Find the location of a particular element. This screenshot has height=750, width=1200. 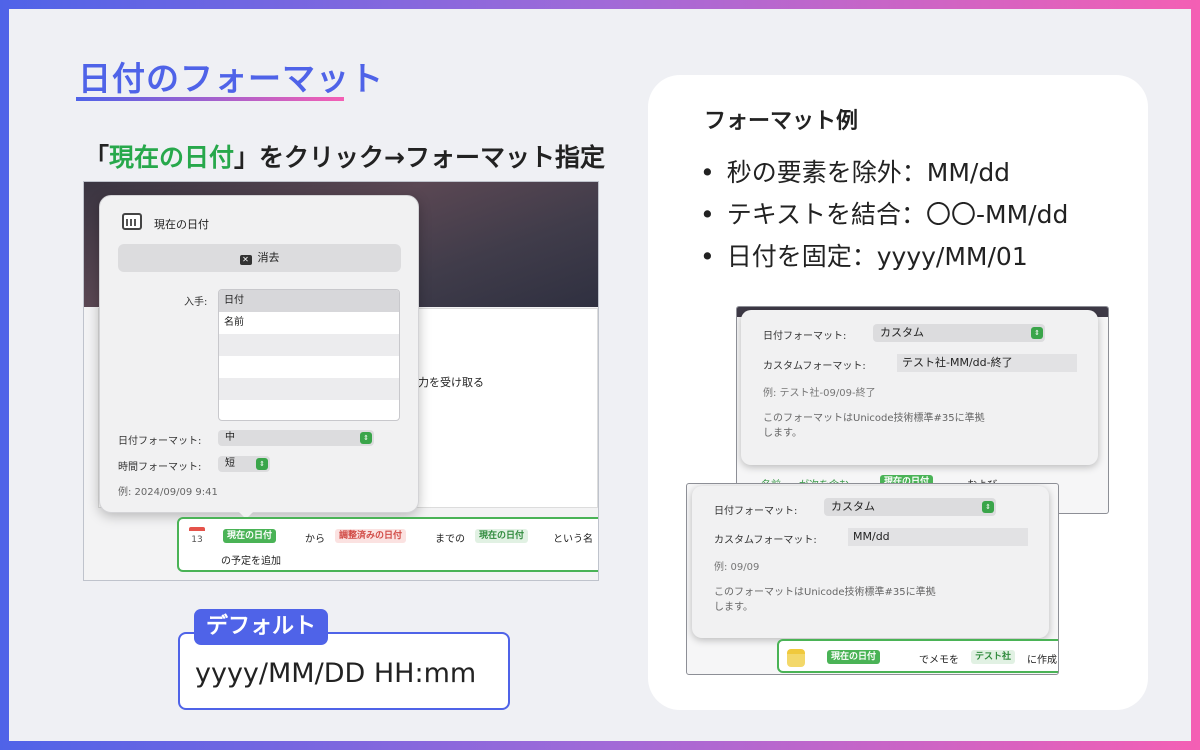

popover-title: 現在の日付 is located at coordinates (181, 224).